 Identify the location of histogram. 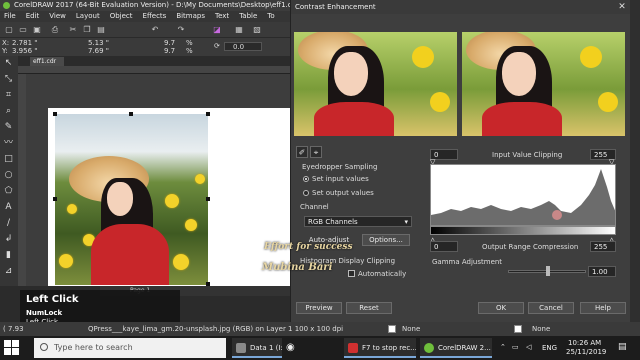
(523, 195).